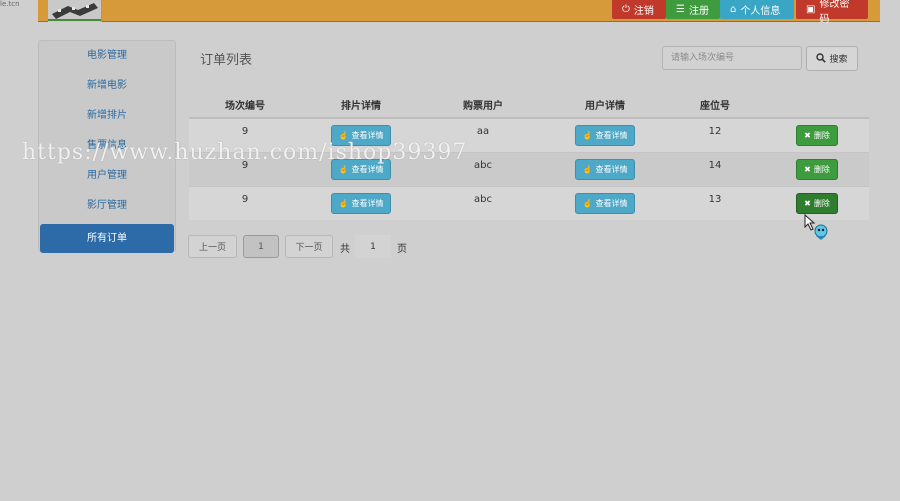  Describe the element at coordinates (309, 246) in the screenshot. I see `next-page-button: 下一页` at that location.